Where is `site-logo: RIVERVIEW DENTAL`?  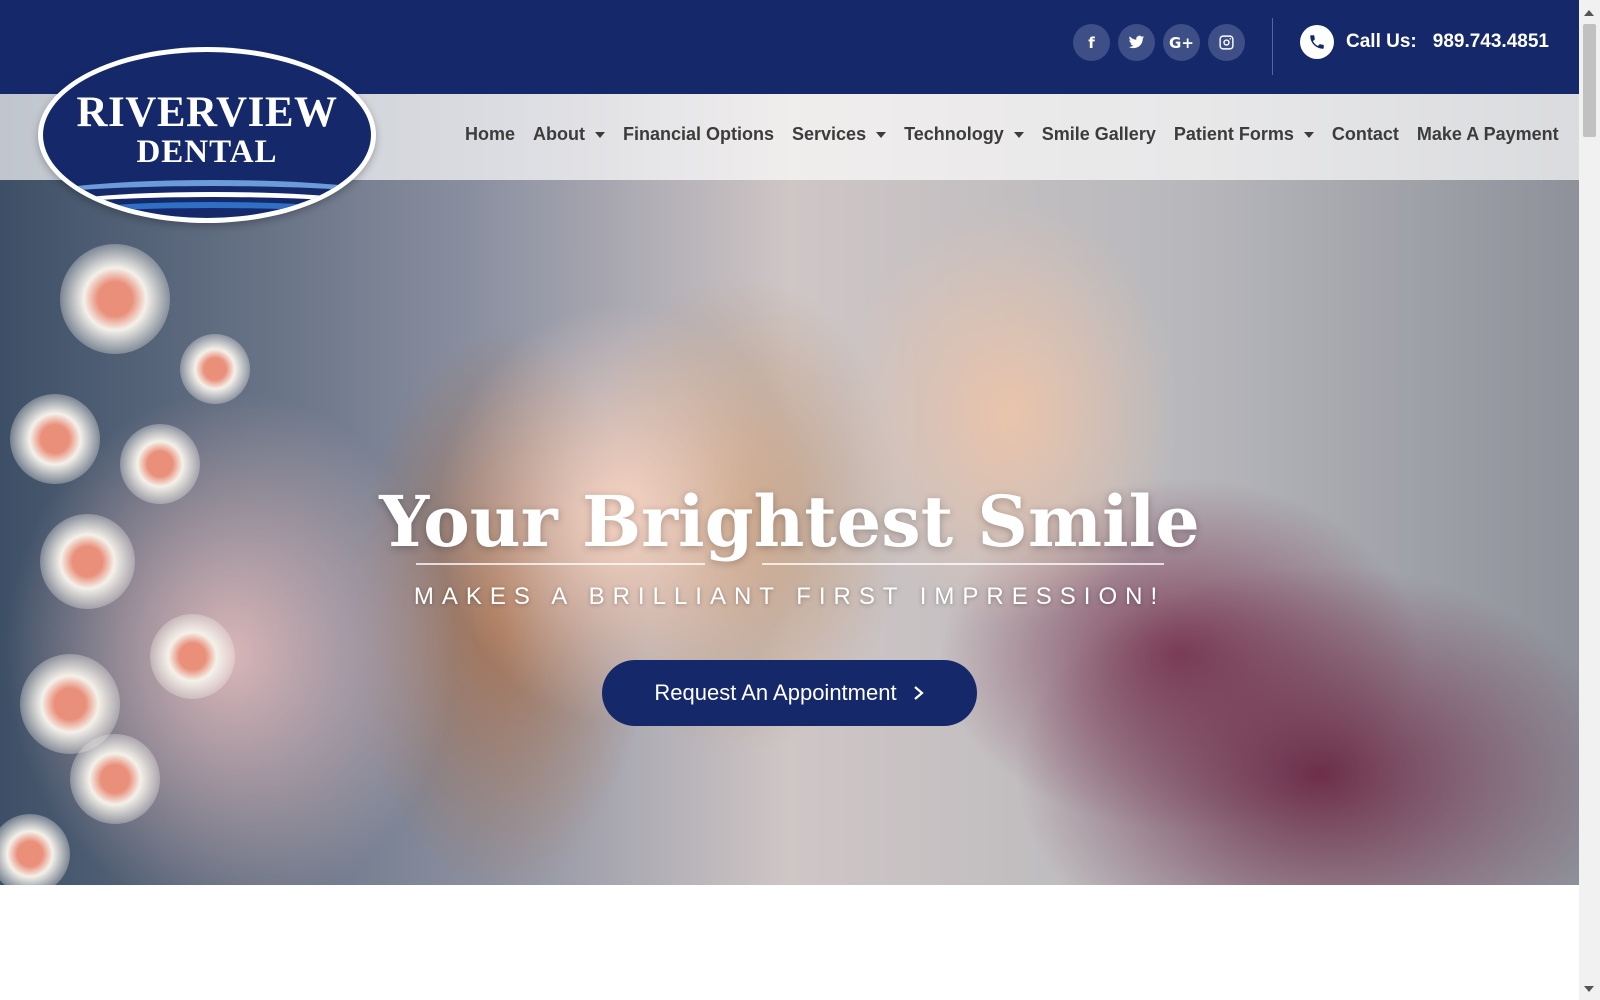 site-logo: RIVERVIEW DENTAL is located at coordinates (207, 135).